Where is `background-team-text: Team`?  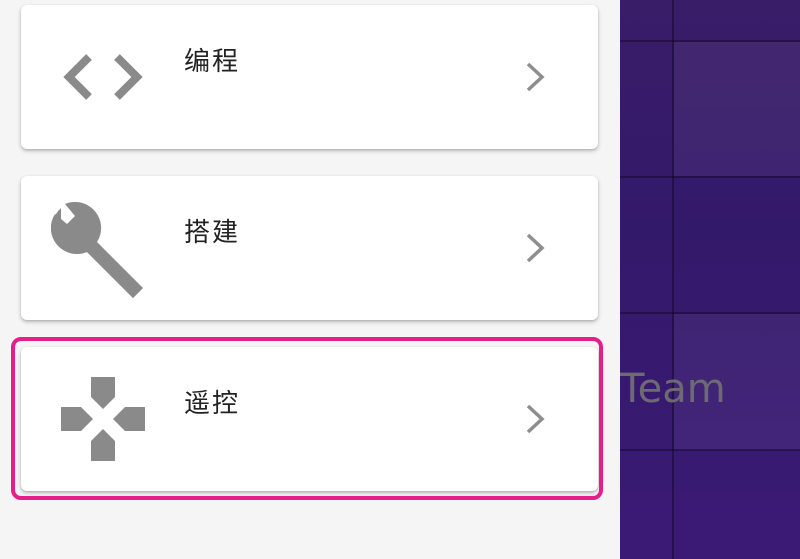
background-team-text: Team is located at coordinates (673, 389).